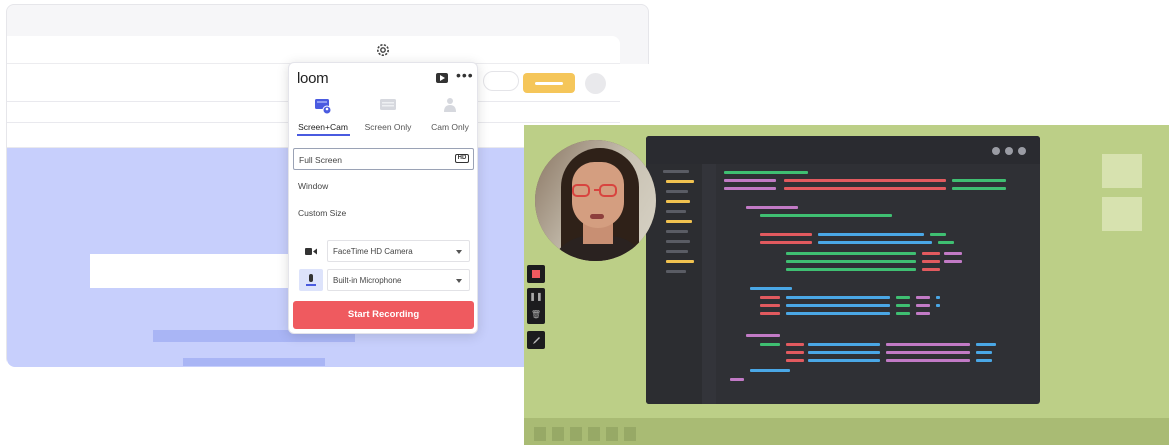 Image resolution: width=1169 pixels, height=445 pixels. I want to click on dock-bar, so click(846, 431).